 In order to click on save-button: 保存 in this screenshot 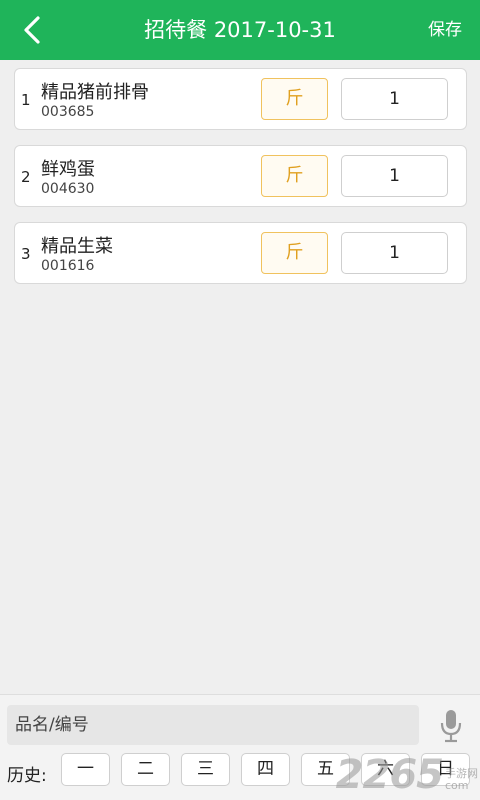, I will do `click(445, 30)`.